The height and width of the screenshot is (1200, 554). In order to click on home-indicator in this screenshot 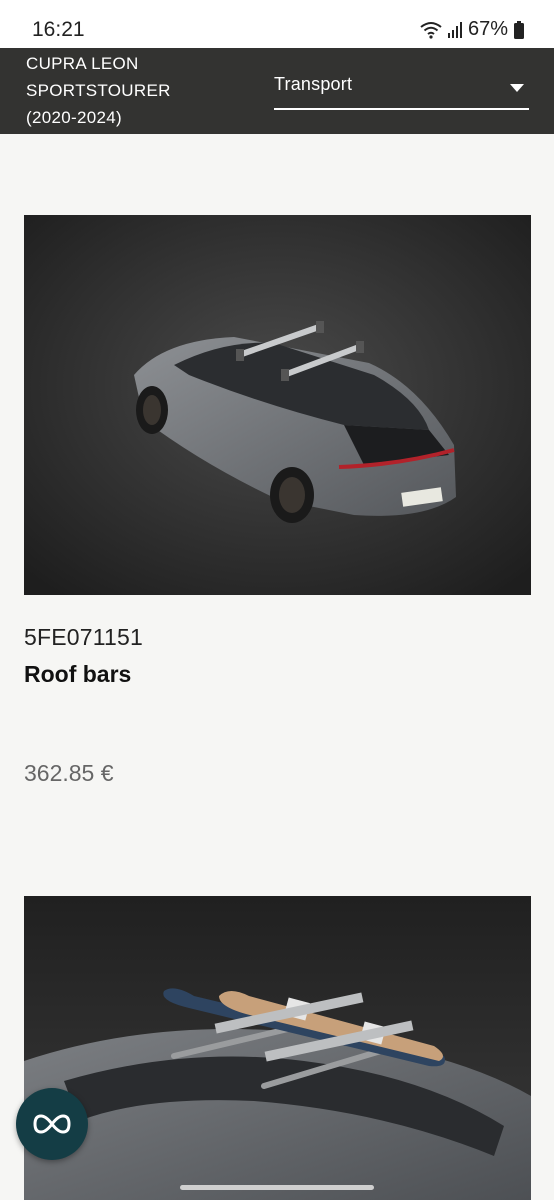, I will do `click(277, 1187)`.